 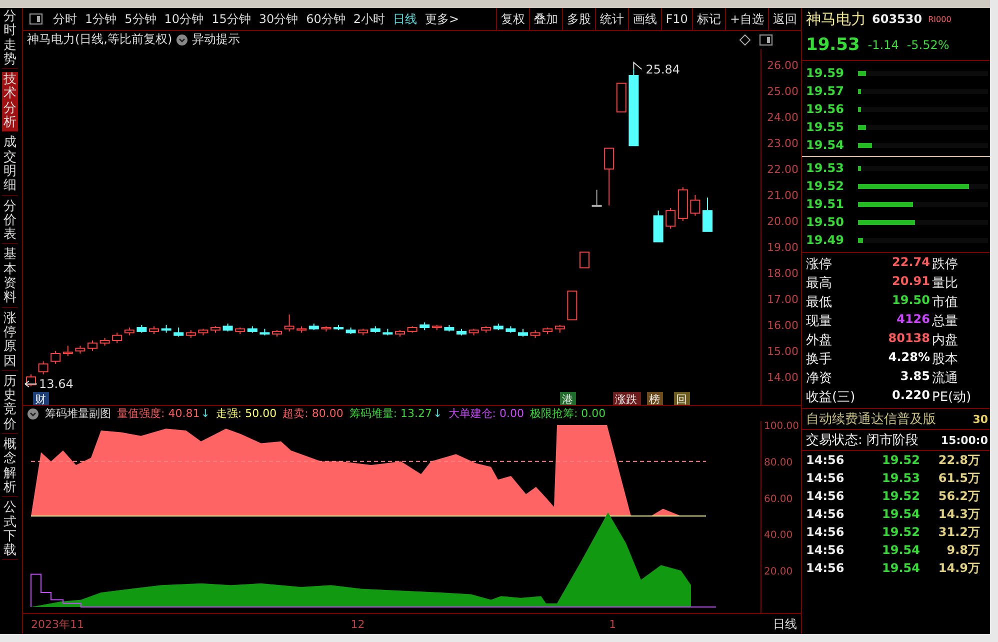 What do you see at coordinates (900, 478) in the screenshot?
I see `trade-price: 19.53` at bounding box center [900, 478].